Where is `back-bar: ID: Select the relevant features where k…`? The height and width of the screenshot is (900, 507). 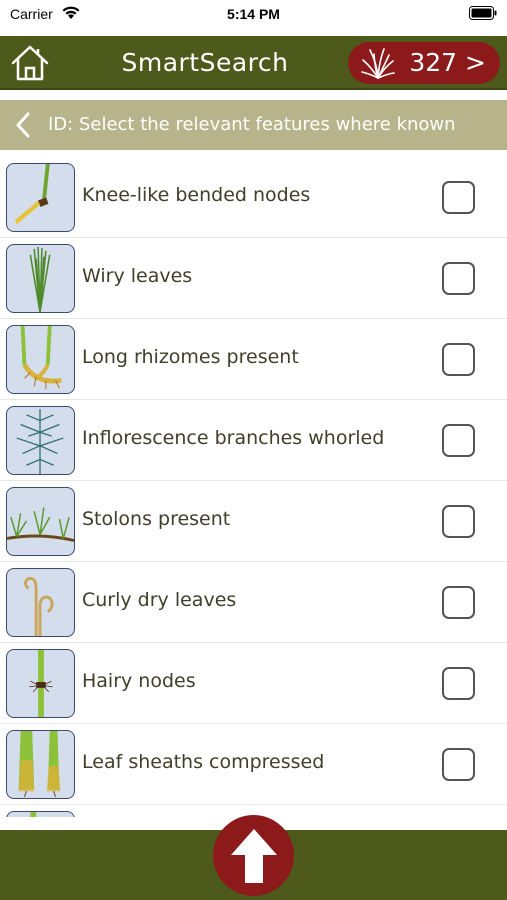 back-bar: ID: Select the relevant features where k… is located at coordinates (253, 125).